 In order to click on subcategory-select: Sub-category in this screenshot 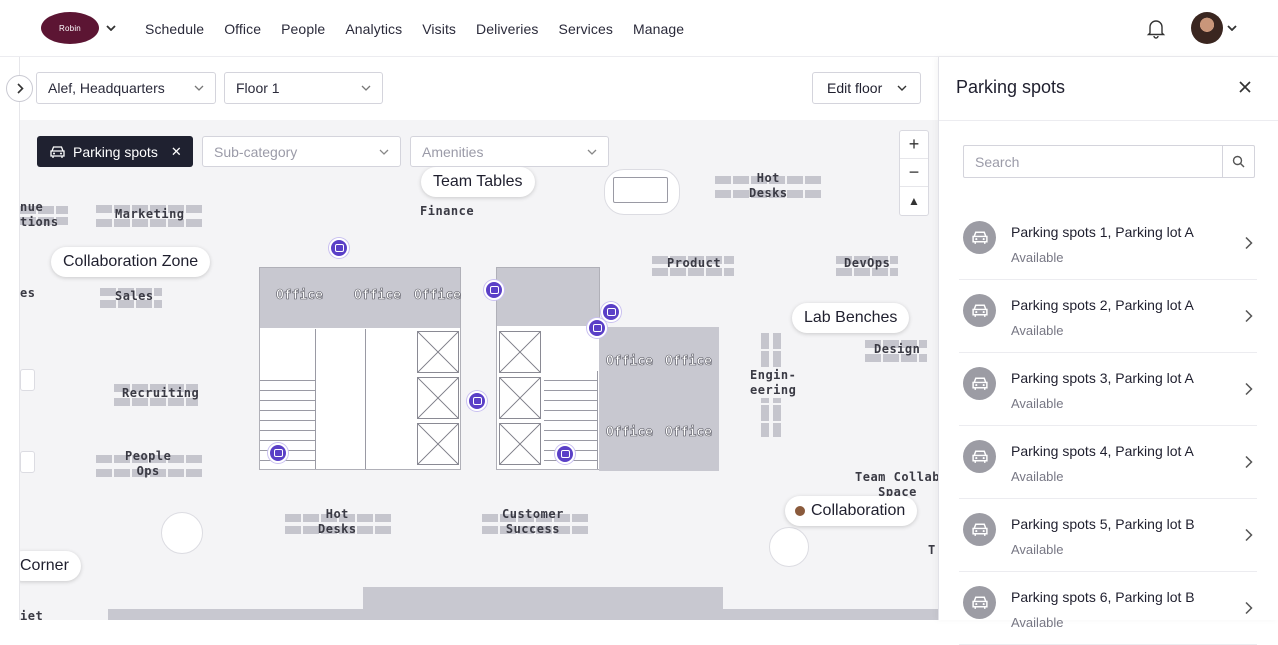, I will do `click(301, 151)`.